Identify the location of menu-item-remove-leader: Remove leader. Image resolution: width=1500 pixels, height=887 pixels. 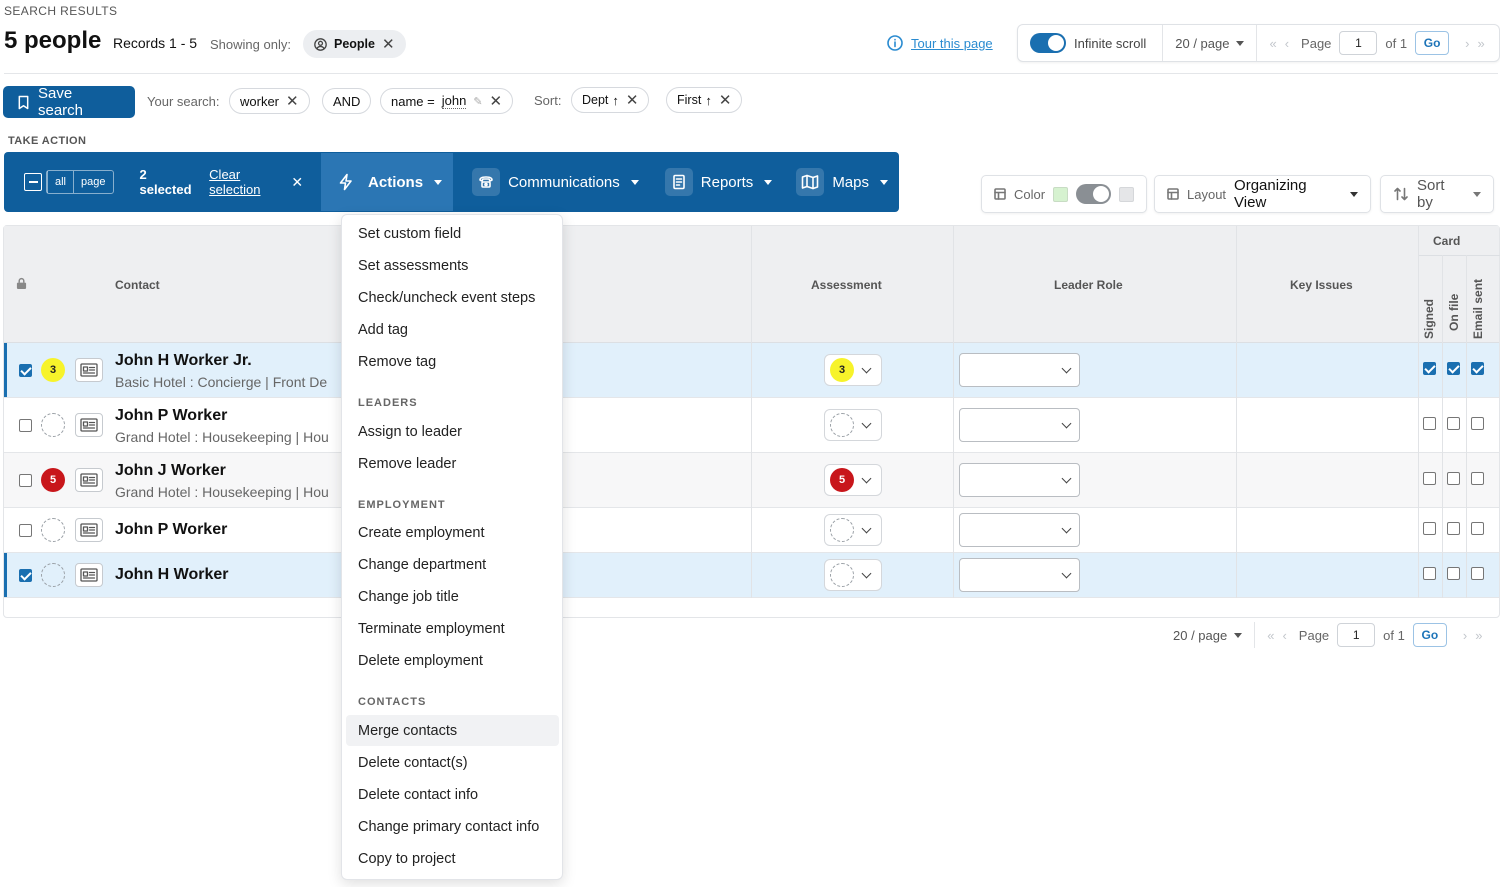
(407, 464).